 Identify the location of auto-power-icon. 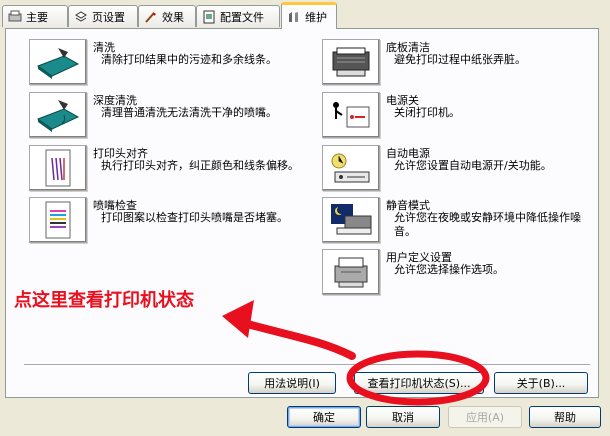
(351, 168).